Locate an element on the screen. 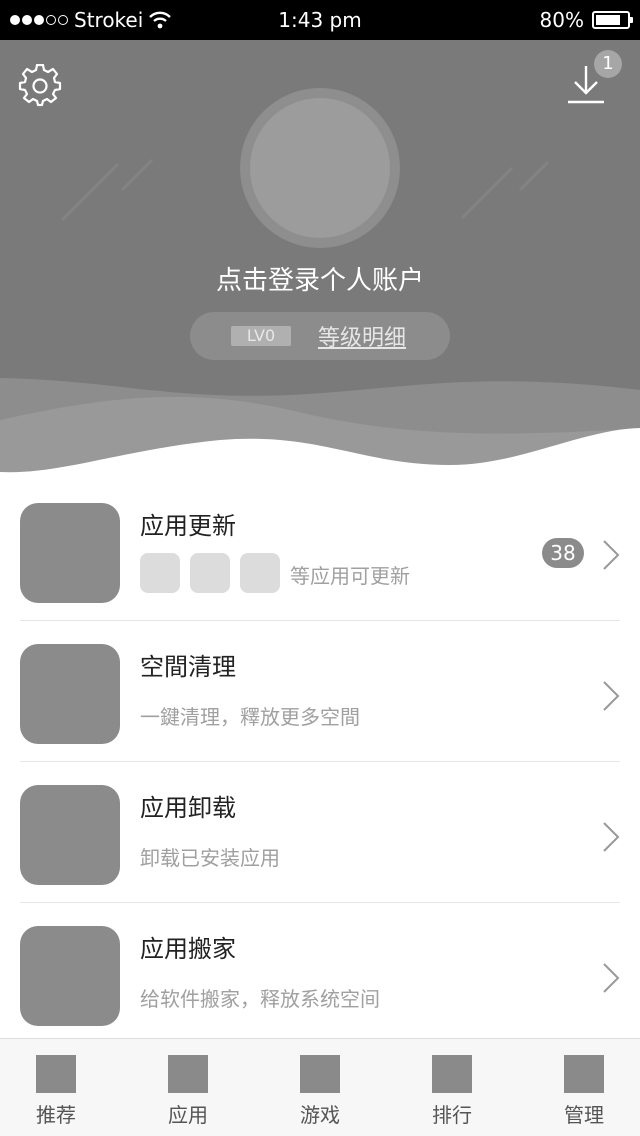 The image size is (640, 1136). update-count-badge: 38 is located at coordinates (563, 553).